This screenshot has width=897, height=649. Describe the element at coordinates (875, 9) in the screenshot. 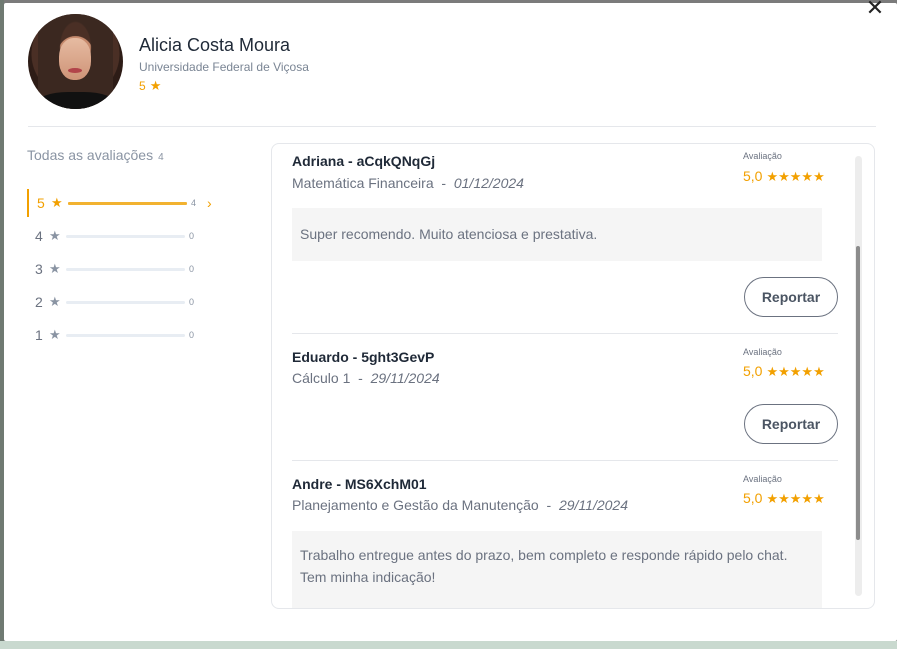

I see `close-icon: ✕` at that location.